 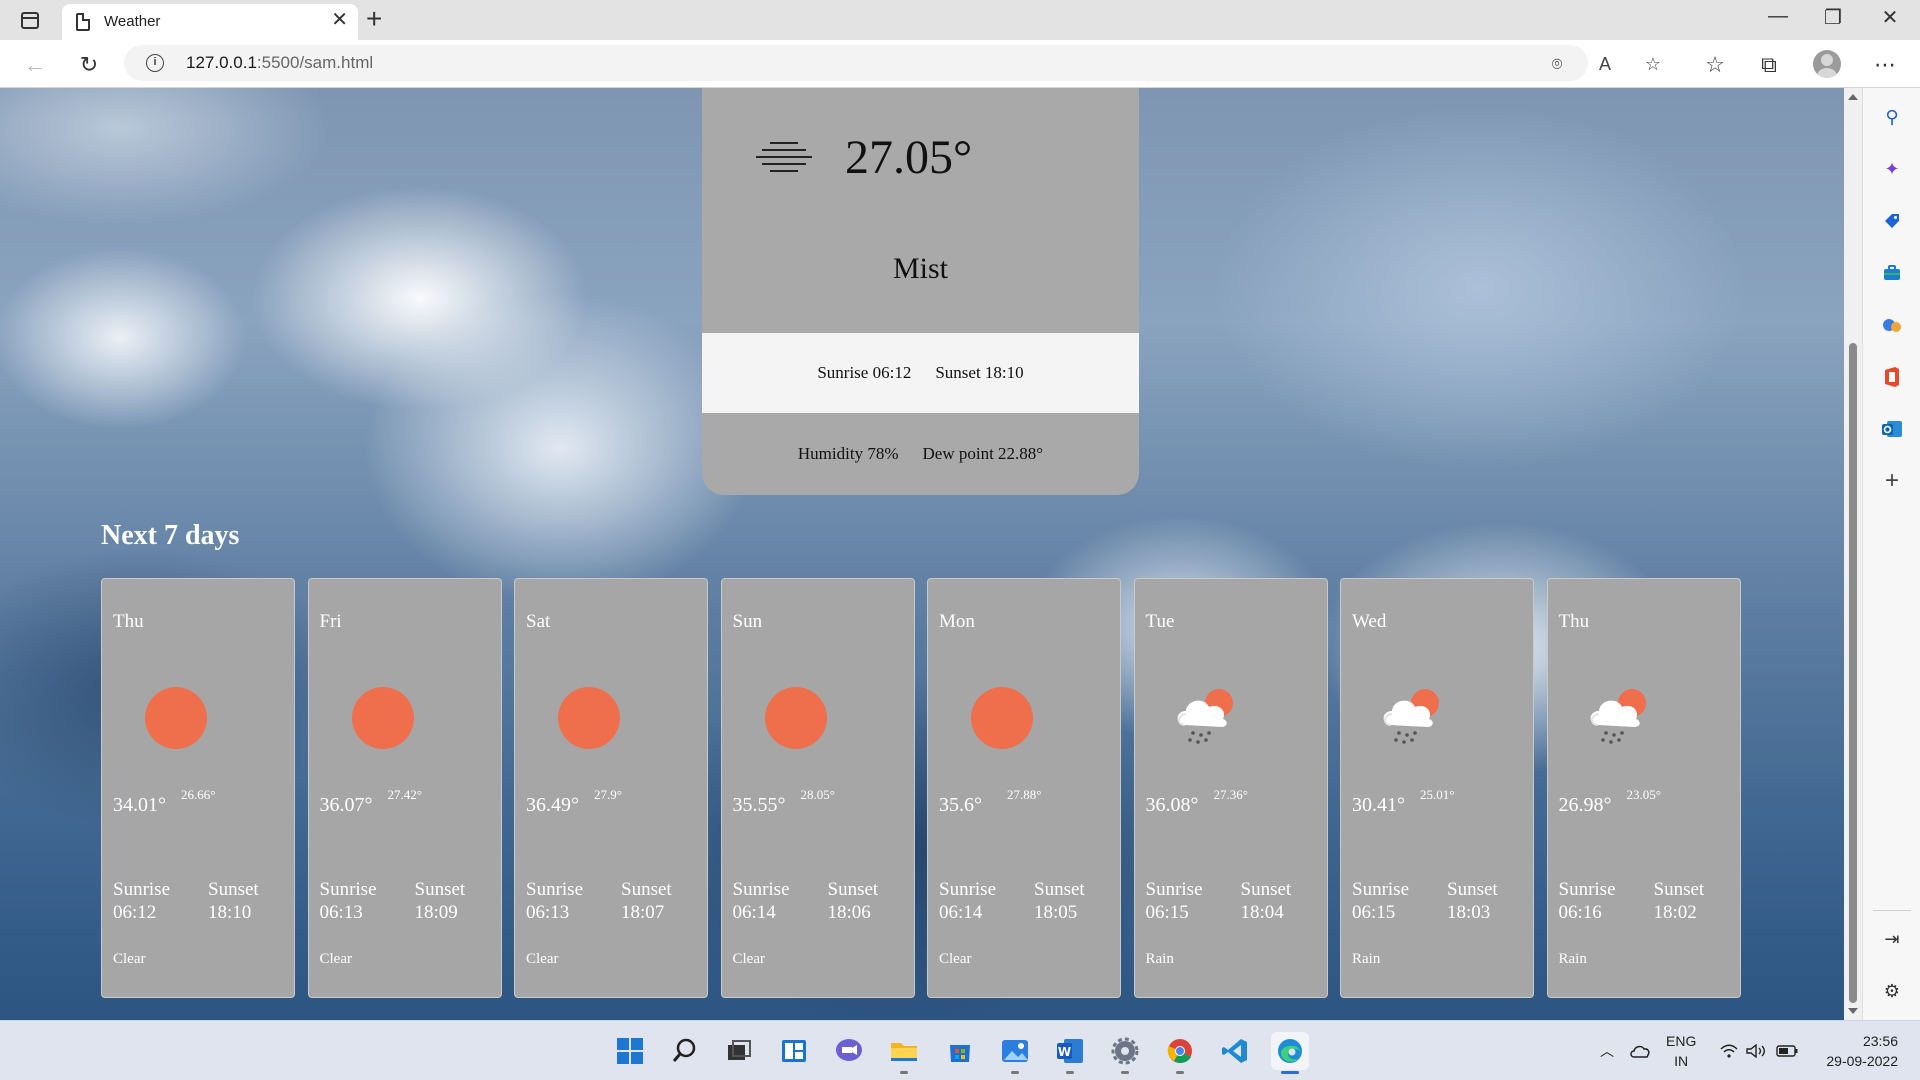 I want to click on forecast-sunset-time: 18:07, so click(x=643, y=912).